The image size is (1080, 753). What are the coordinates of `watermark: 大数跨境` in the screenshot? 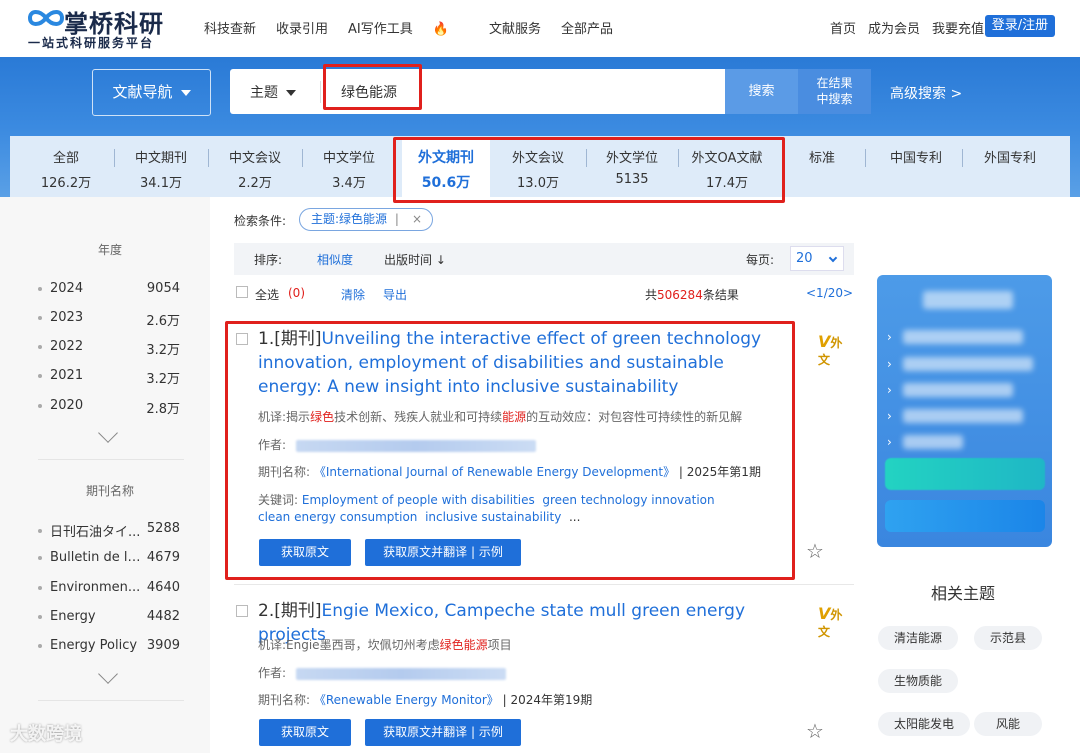 It's located at (46, 734).